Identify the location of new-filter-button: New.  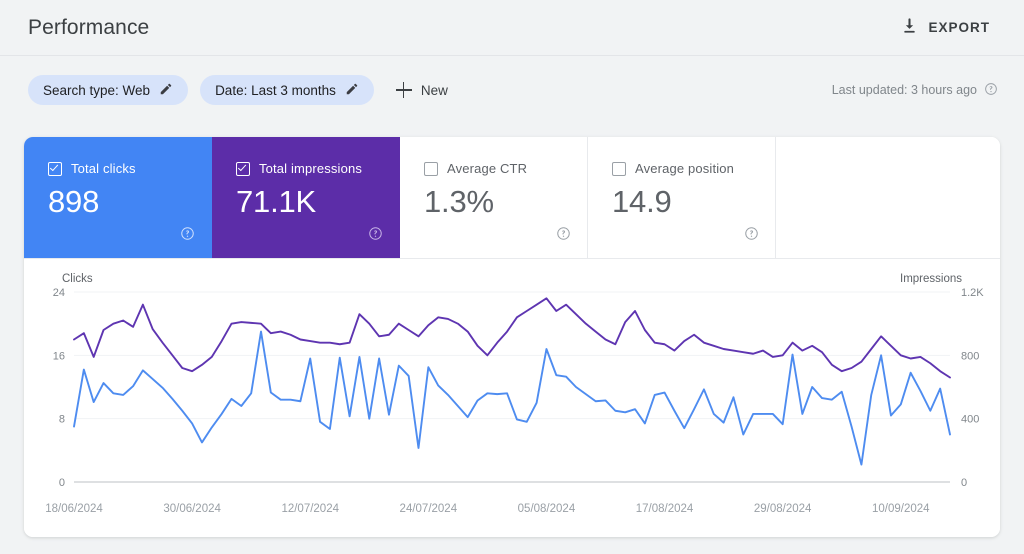
(424, 90).